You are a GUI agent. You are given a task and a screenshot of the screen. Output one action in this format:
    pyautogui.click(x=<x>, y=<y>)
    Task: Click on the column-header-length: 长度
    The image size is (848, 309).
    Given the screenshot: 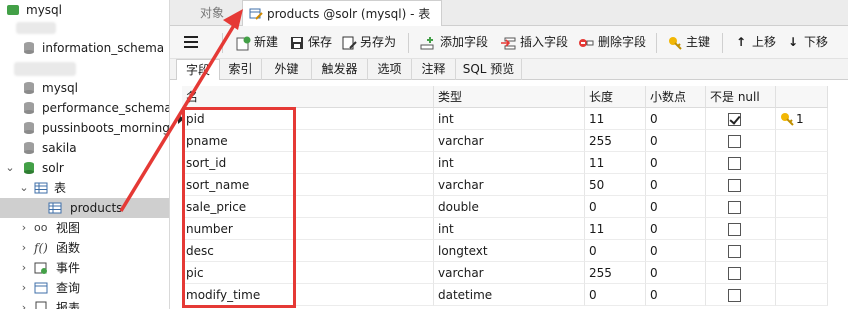 What is the action you would take?
    pyautogui.click(x=615, y=97)
    